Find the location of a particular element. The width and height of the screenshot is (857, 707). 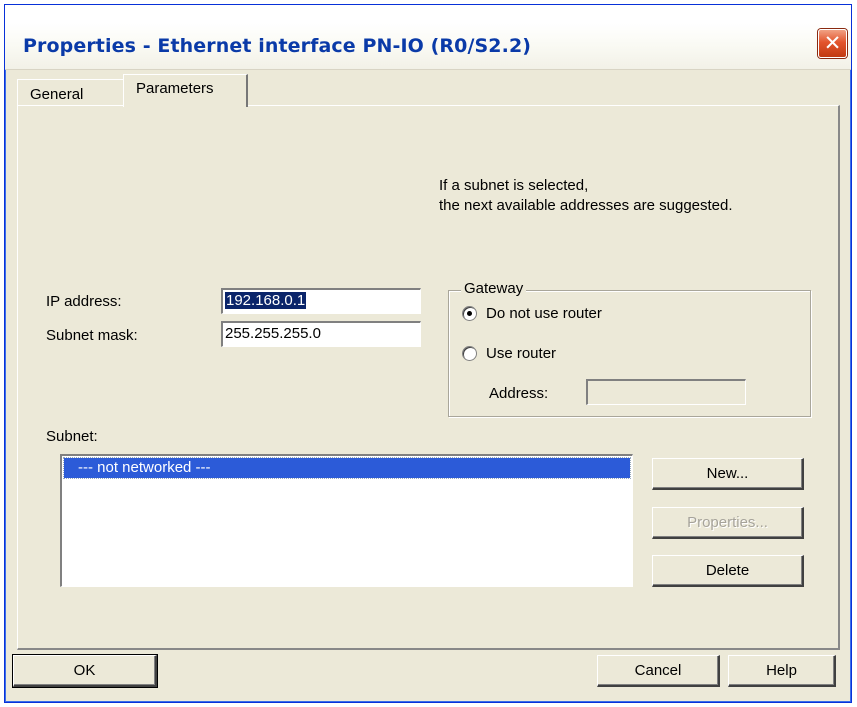

tab-general: General is located at coordinates (71, 92).